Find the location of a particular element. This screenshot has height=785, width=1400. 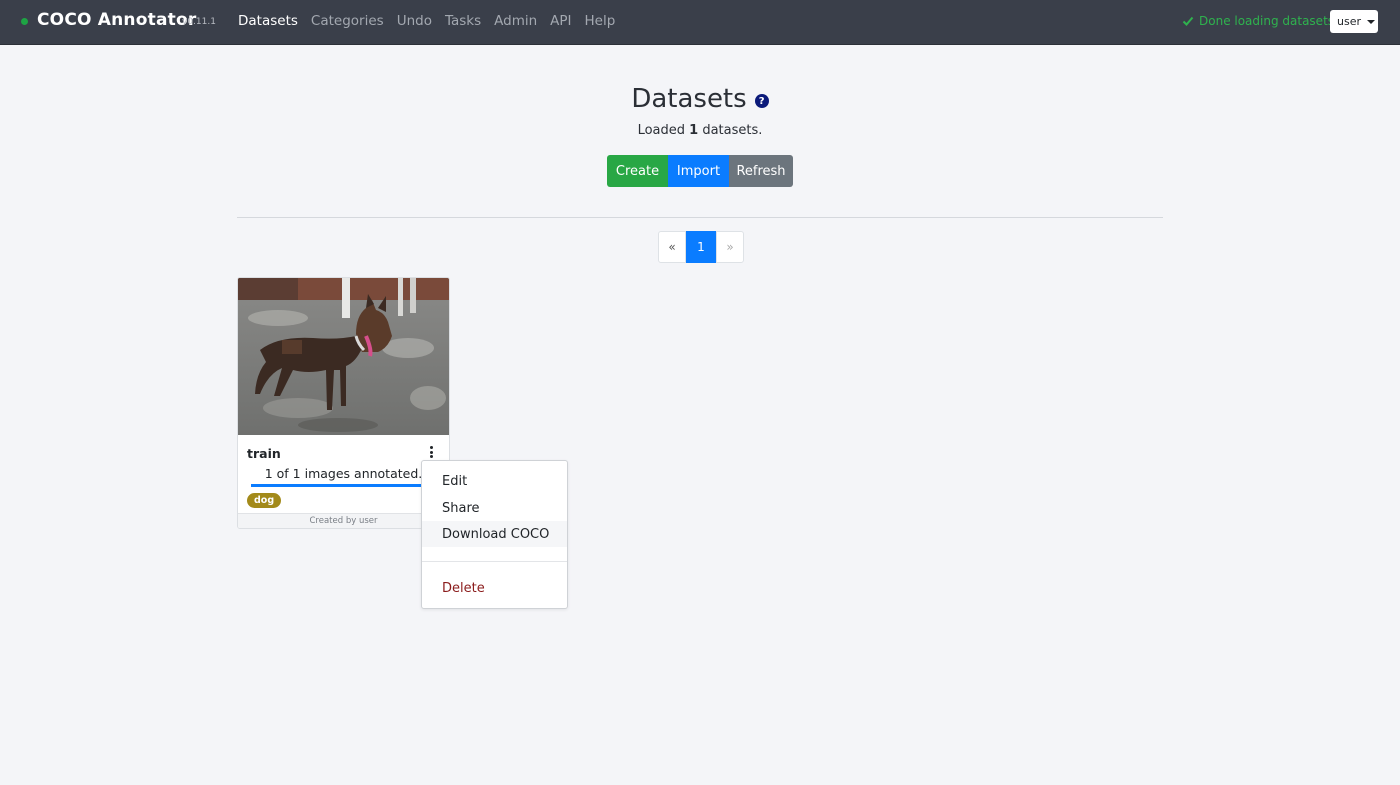

page-title-row: Datasets ? is located at coordinates (700, 99).